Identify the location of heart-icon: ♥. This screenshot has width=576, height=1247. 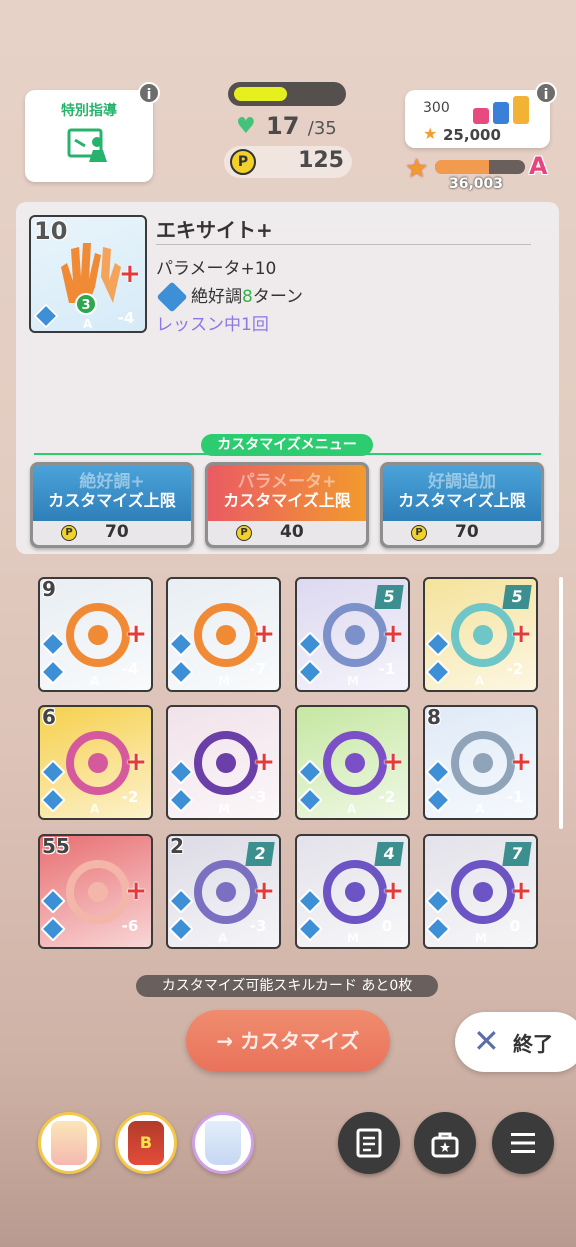
(246, 126).